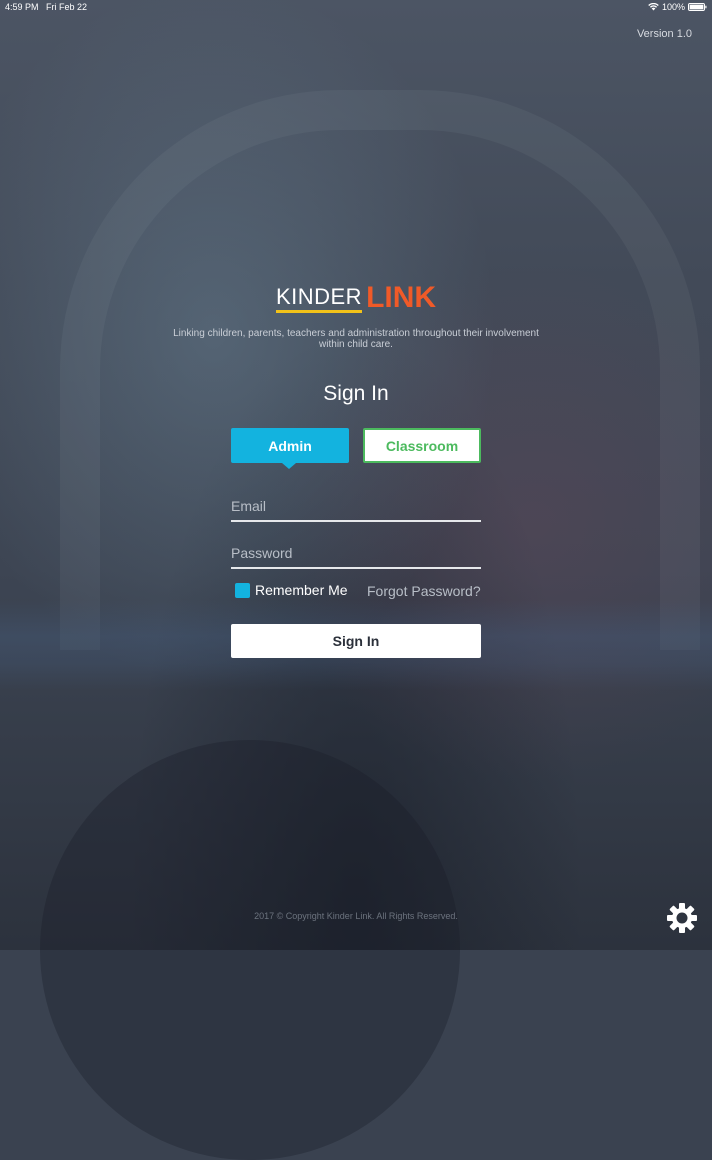  I want to click on status-bar: 4:59 PM Fri Feb 22 100%, so click(356, 7).